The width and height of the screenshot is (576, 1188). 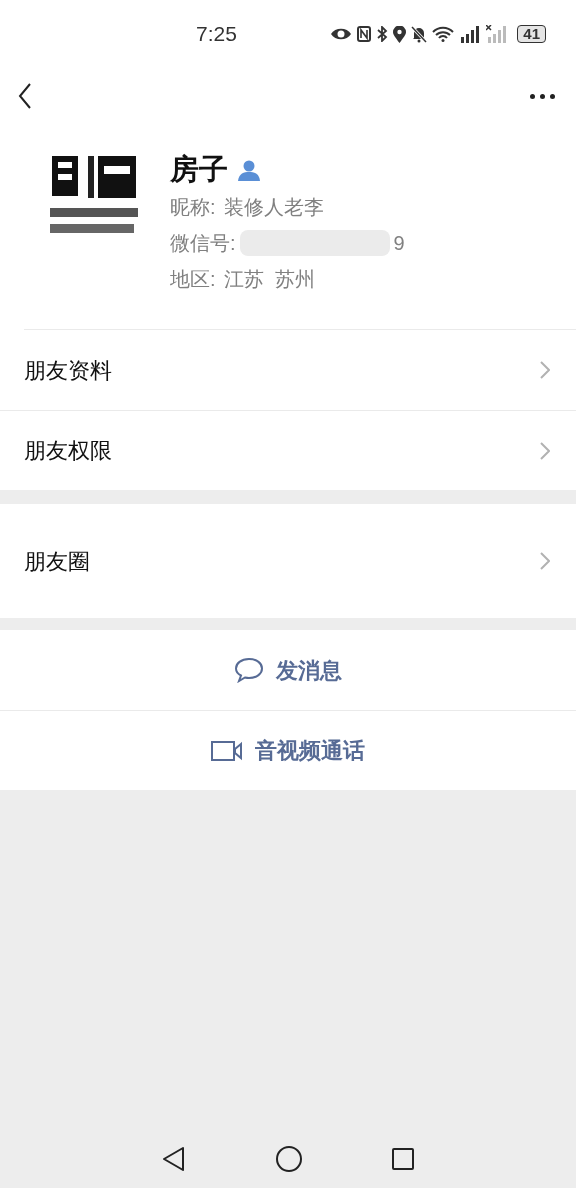 I want to click on video-camera-icon, so click(x=227, y=750).